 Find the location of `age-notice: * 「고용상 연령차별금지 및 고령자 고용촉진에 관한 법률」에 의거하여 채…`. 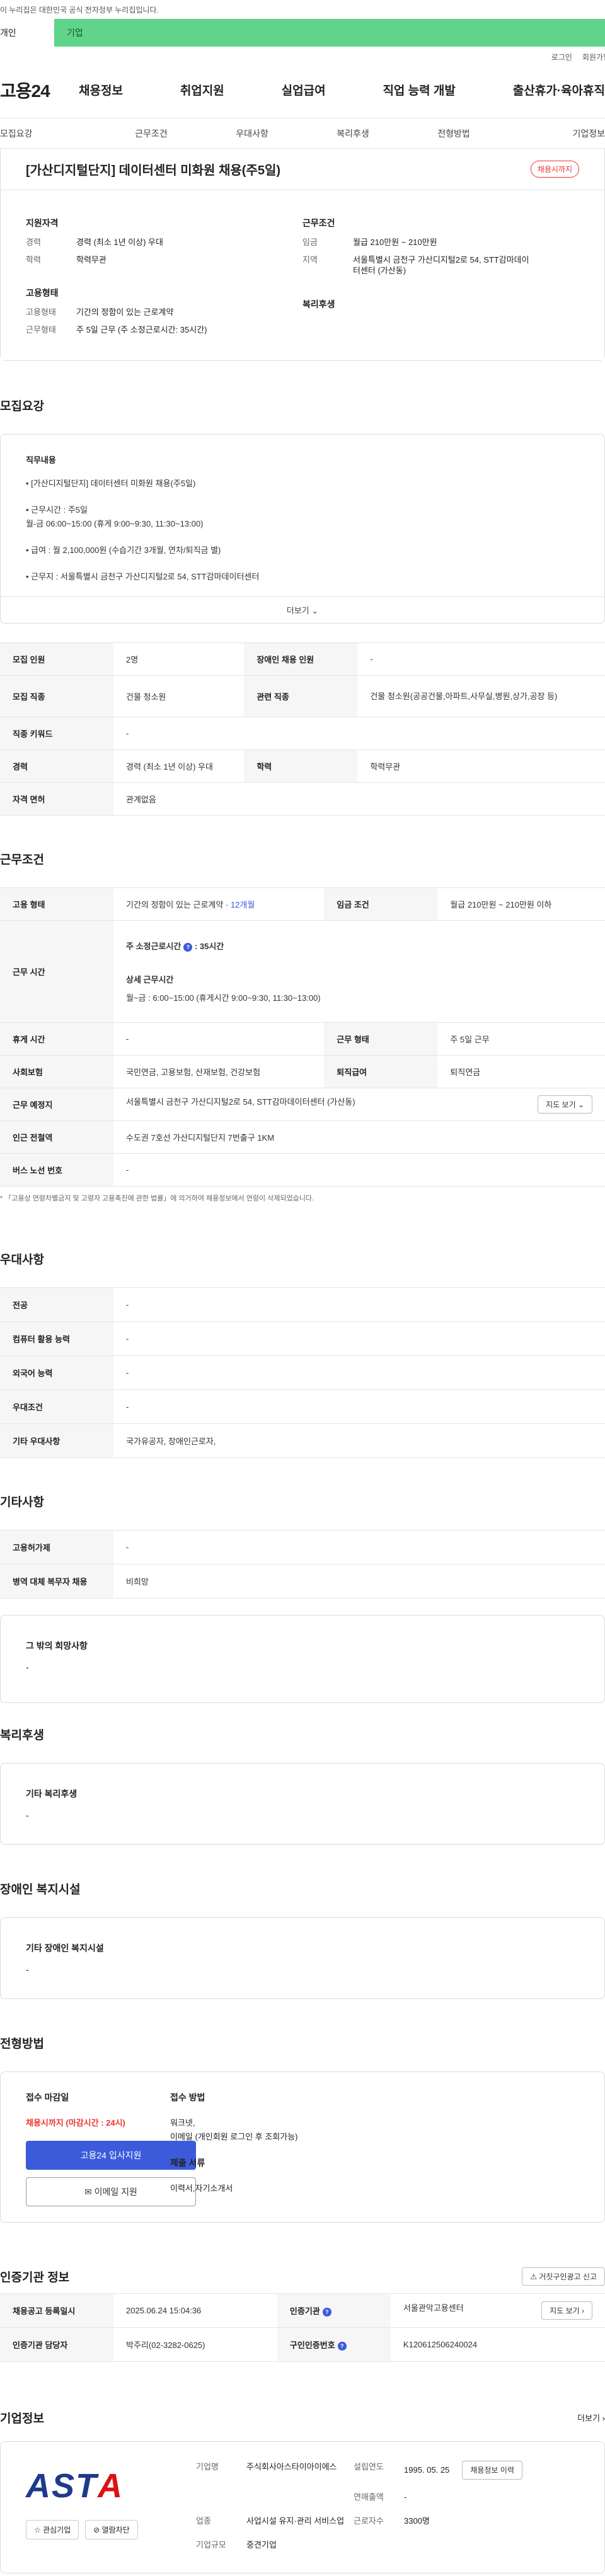

age-notice: * 「고용상 연령차별금지 및 고령자 고용촉진에 관한 법률」에 의거하여 채… is located at coordinates (157, 1198).